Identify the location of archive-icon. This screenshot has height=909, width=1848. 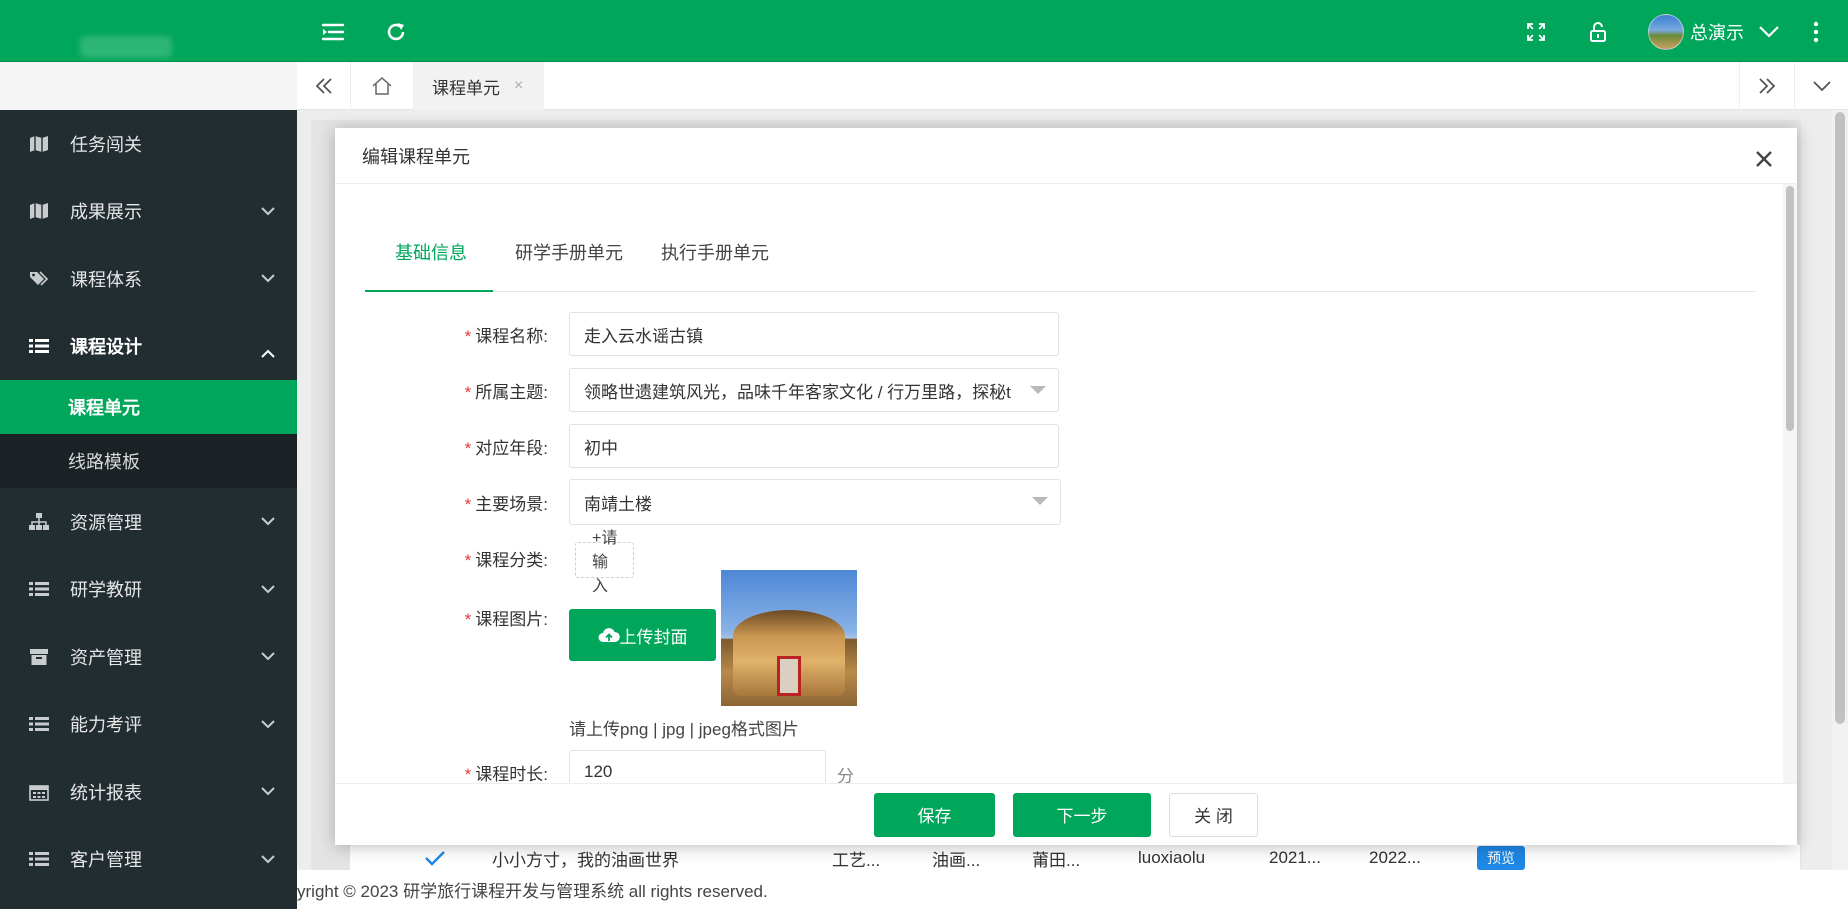
(39, 657).